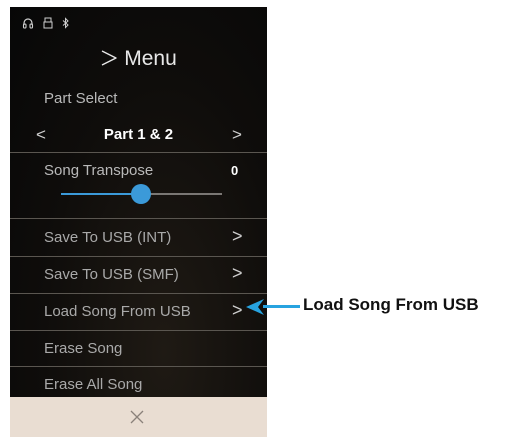 The width and height of the screenshot is (517, 437). I want to click on part-next-button: >, so click(237, 135).